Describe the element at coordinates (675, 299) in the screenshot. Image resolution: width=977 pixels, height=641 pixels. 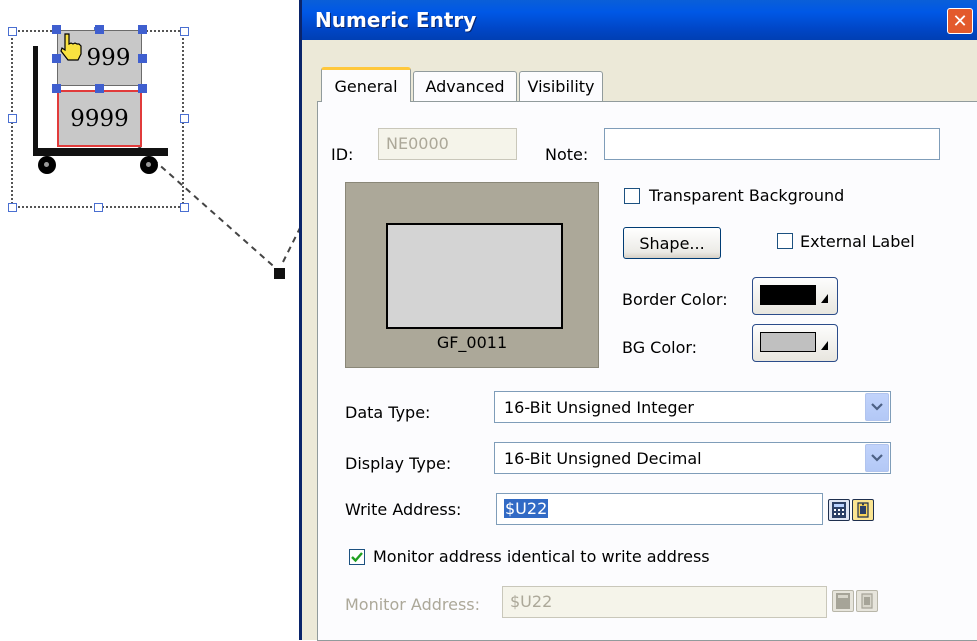
I see `border-color-label: Border Color:` at that location.